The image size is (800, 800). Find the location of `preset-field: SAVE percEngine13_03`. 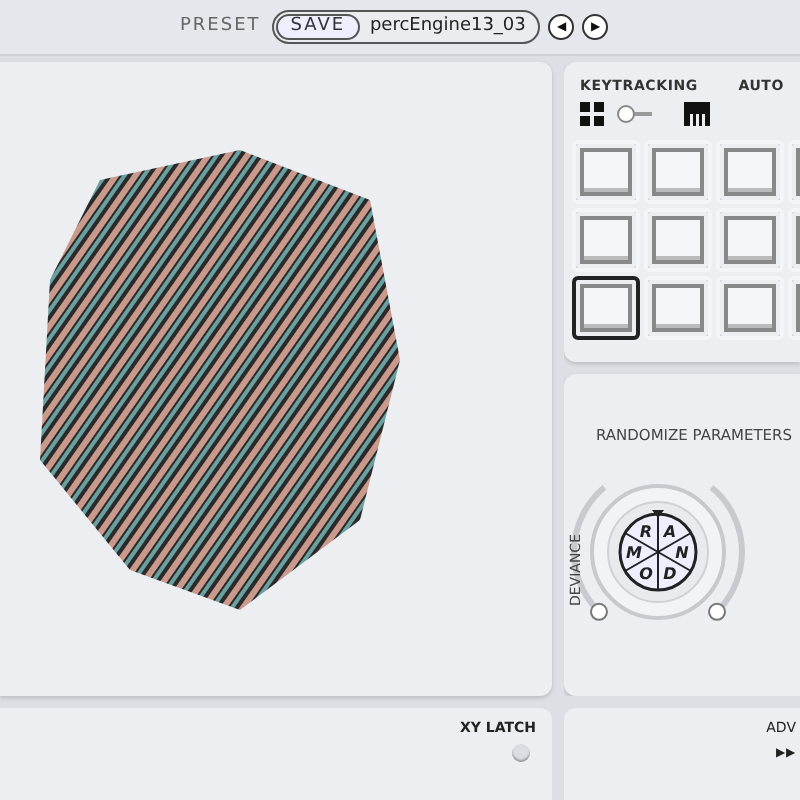

preset-field: SAVE percEngine13_03 is located at coordinates (406, 26).